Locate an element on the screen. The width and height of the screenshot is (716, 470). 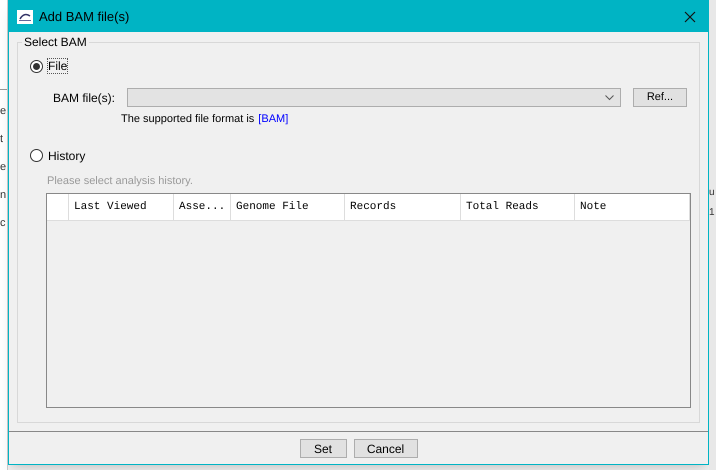
background-text: n is located at coordinates (3, 195).